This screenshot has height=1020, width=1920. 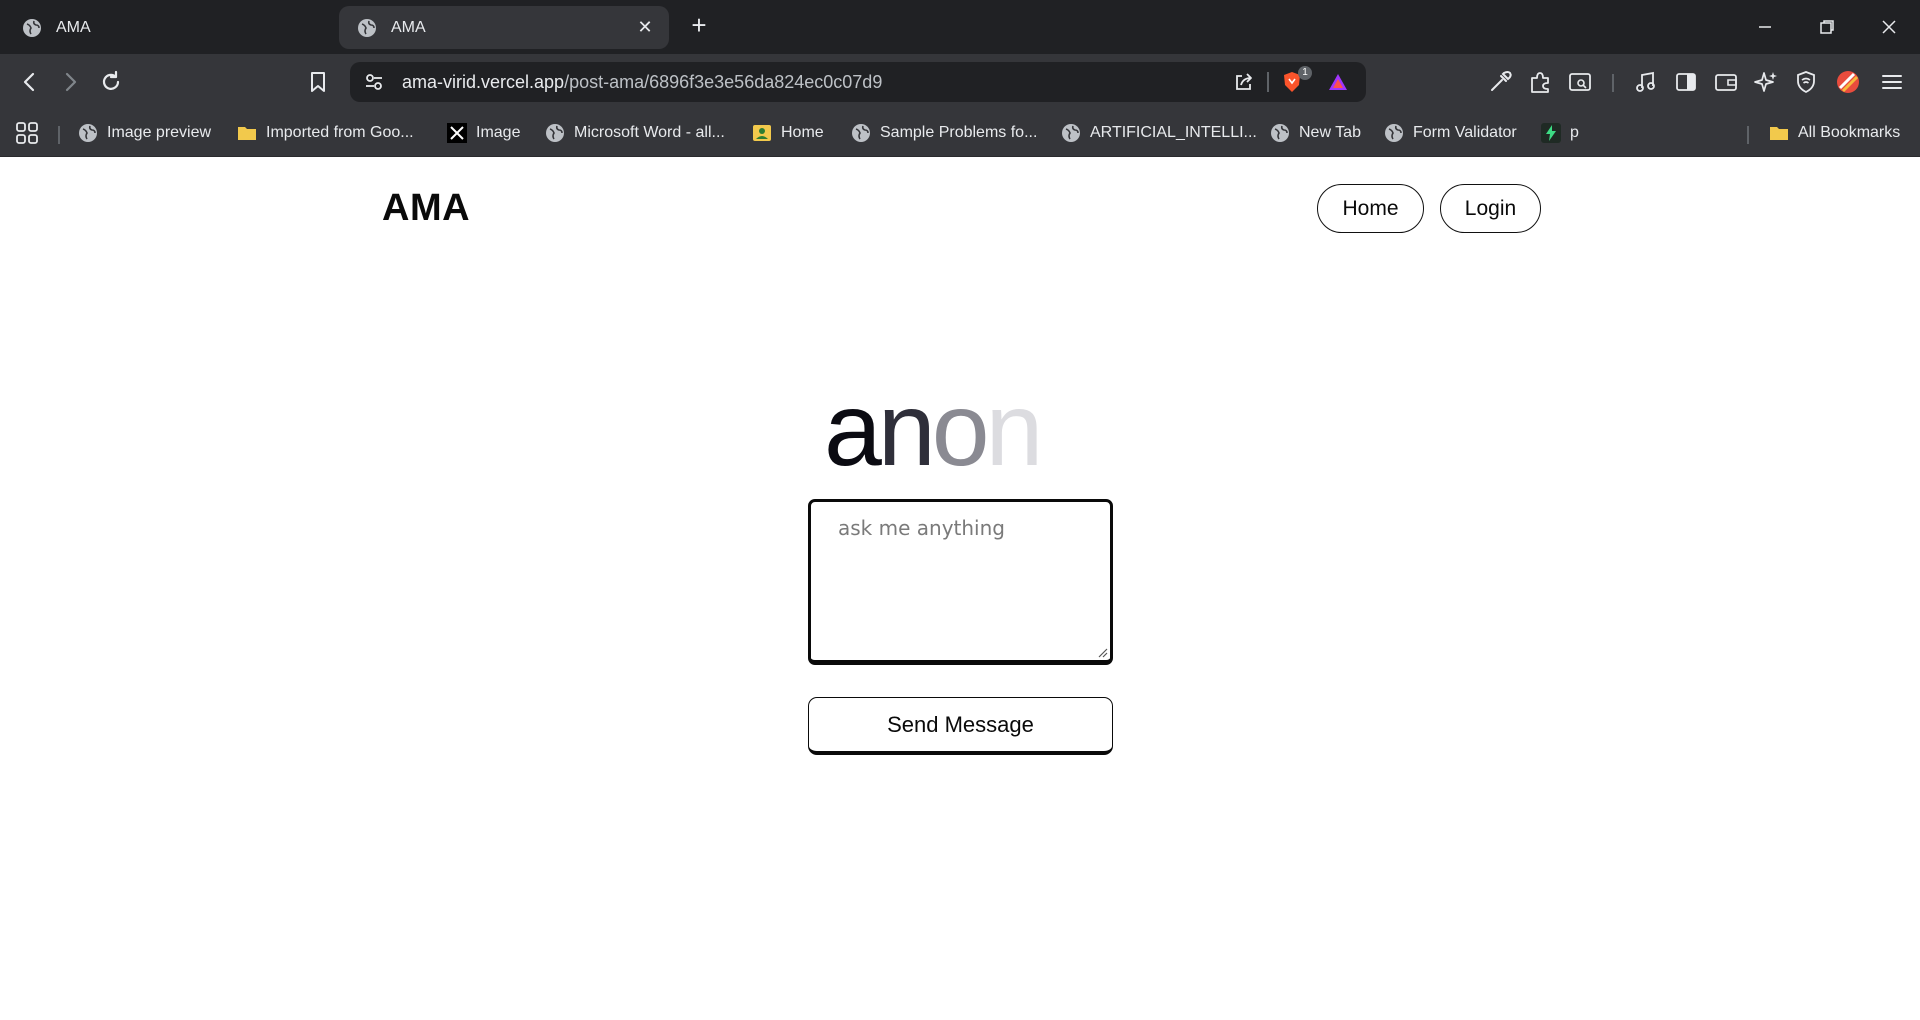 What do you see at coordinates (1889, 27) in the screenshot?
I see `close-window-icon` at bounding box center [1889, 27].